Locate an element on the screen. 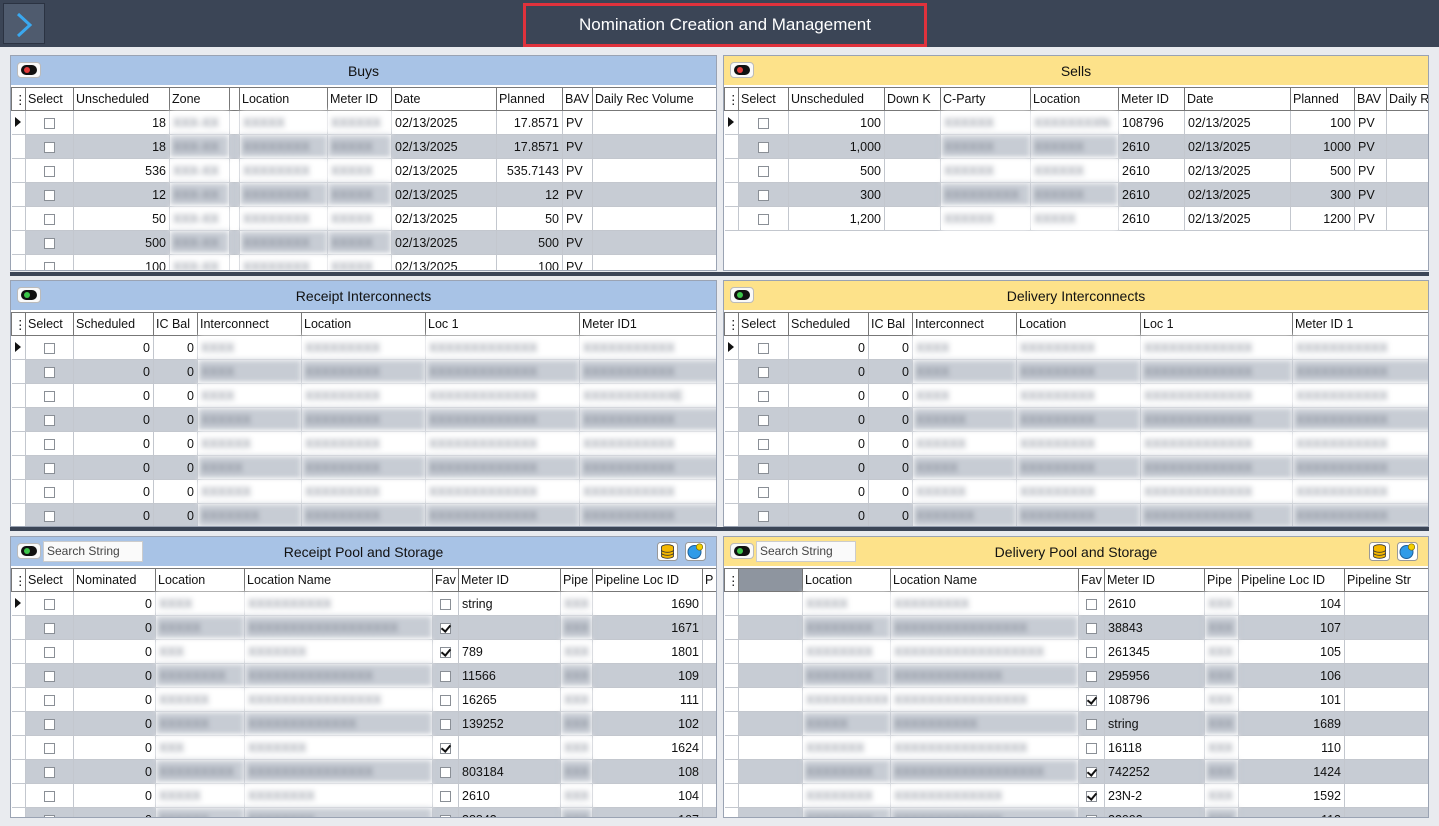 This screenshot has width=1439, height=826. delivery-ic-toggle is located at coordinates (742, 295).